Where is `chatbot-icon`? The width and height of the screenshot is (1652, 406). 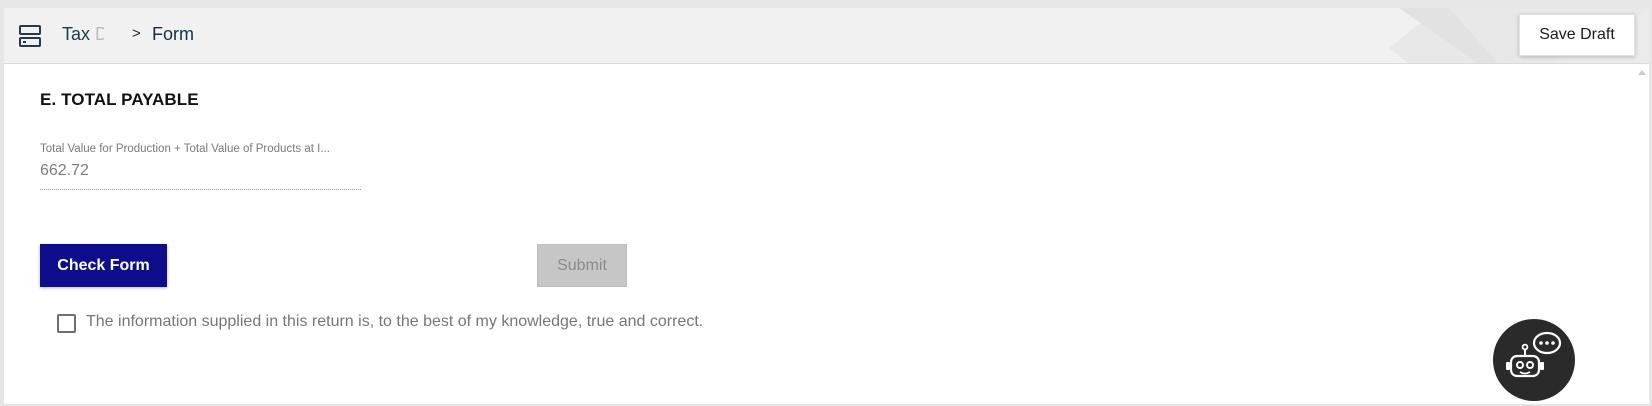 chatbot-icon is located at coordinates (1534, 354).